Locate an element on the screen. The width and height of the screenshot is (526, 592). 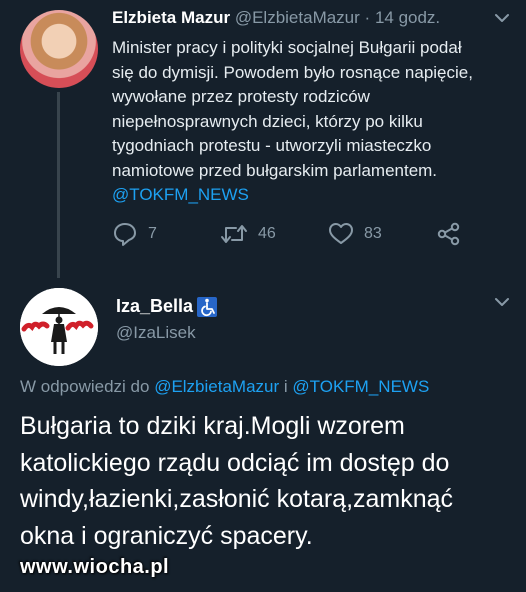
avatar-iza is located at coordinates (59, 327).